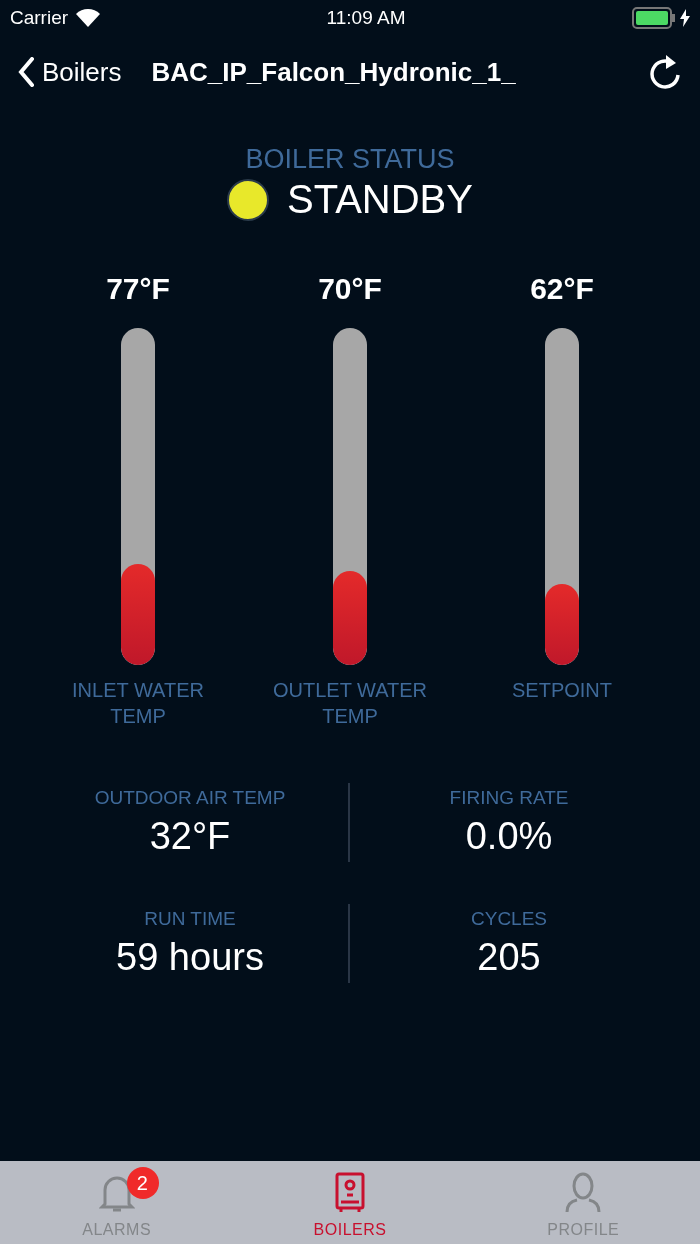 Image resolution: width=700 pixels, height=1244 pixels. I want to click on stat-label: CYCLES, so click(509, 919).